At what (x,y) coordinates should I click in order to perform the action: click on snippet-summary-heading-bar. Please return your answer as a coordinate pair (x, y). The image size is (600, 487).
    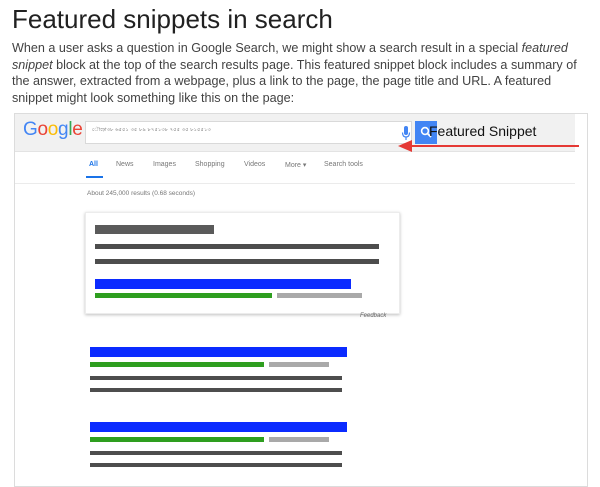
    Looking at the image, I should click on (154, 229).